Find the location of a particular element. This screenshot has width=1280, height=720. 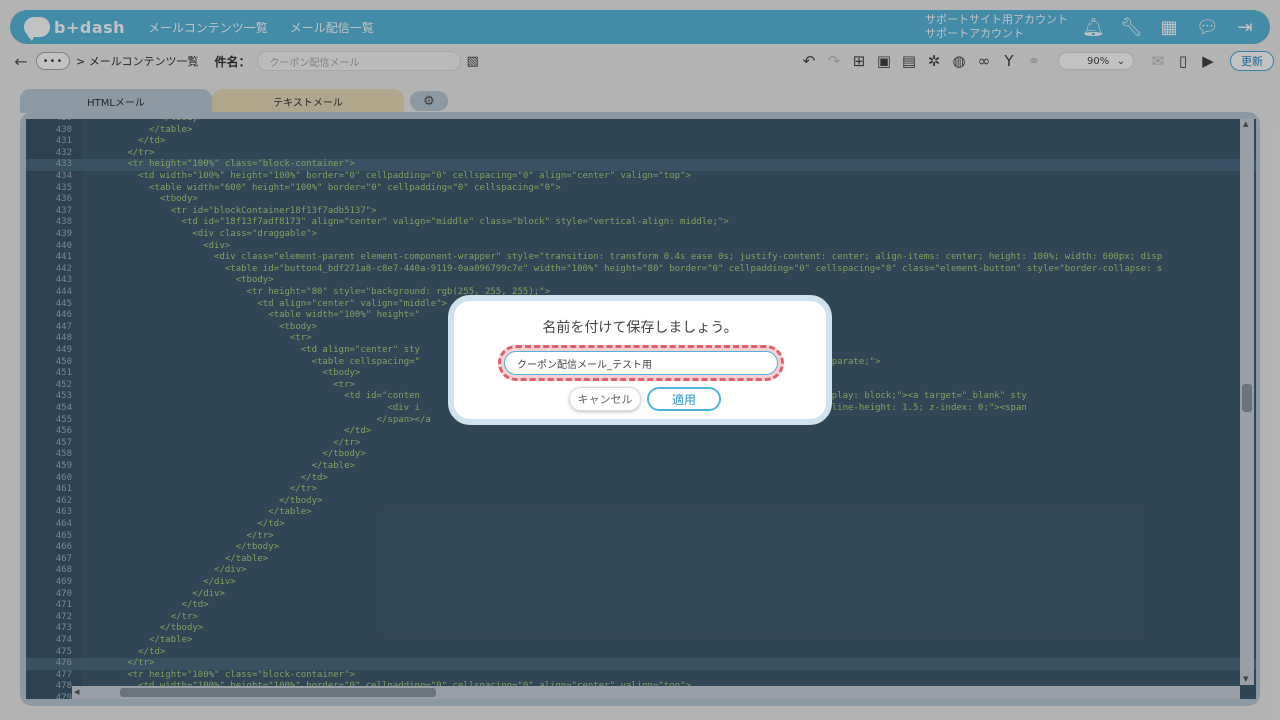

save-name-dialog: 名前を付けて保存しましょう。 クーポン配信メール_テスト用 キャンセル 適用 is located at coordinates (640, 360).